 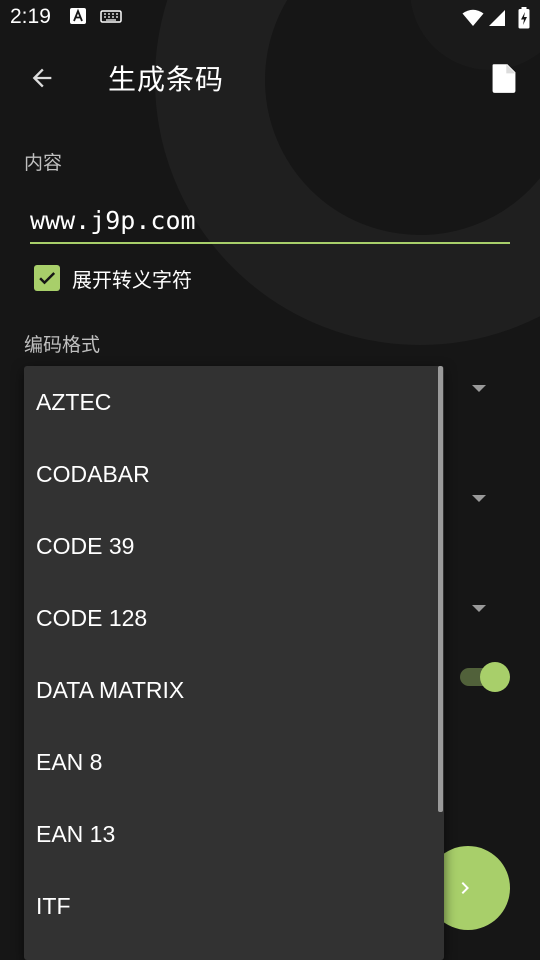 What do you see at coordinates (270, 18) in the screenshot?
I see `status-bar: 2:19` at bounding box center [270, 18].